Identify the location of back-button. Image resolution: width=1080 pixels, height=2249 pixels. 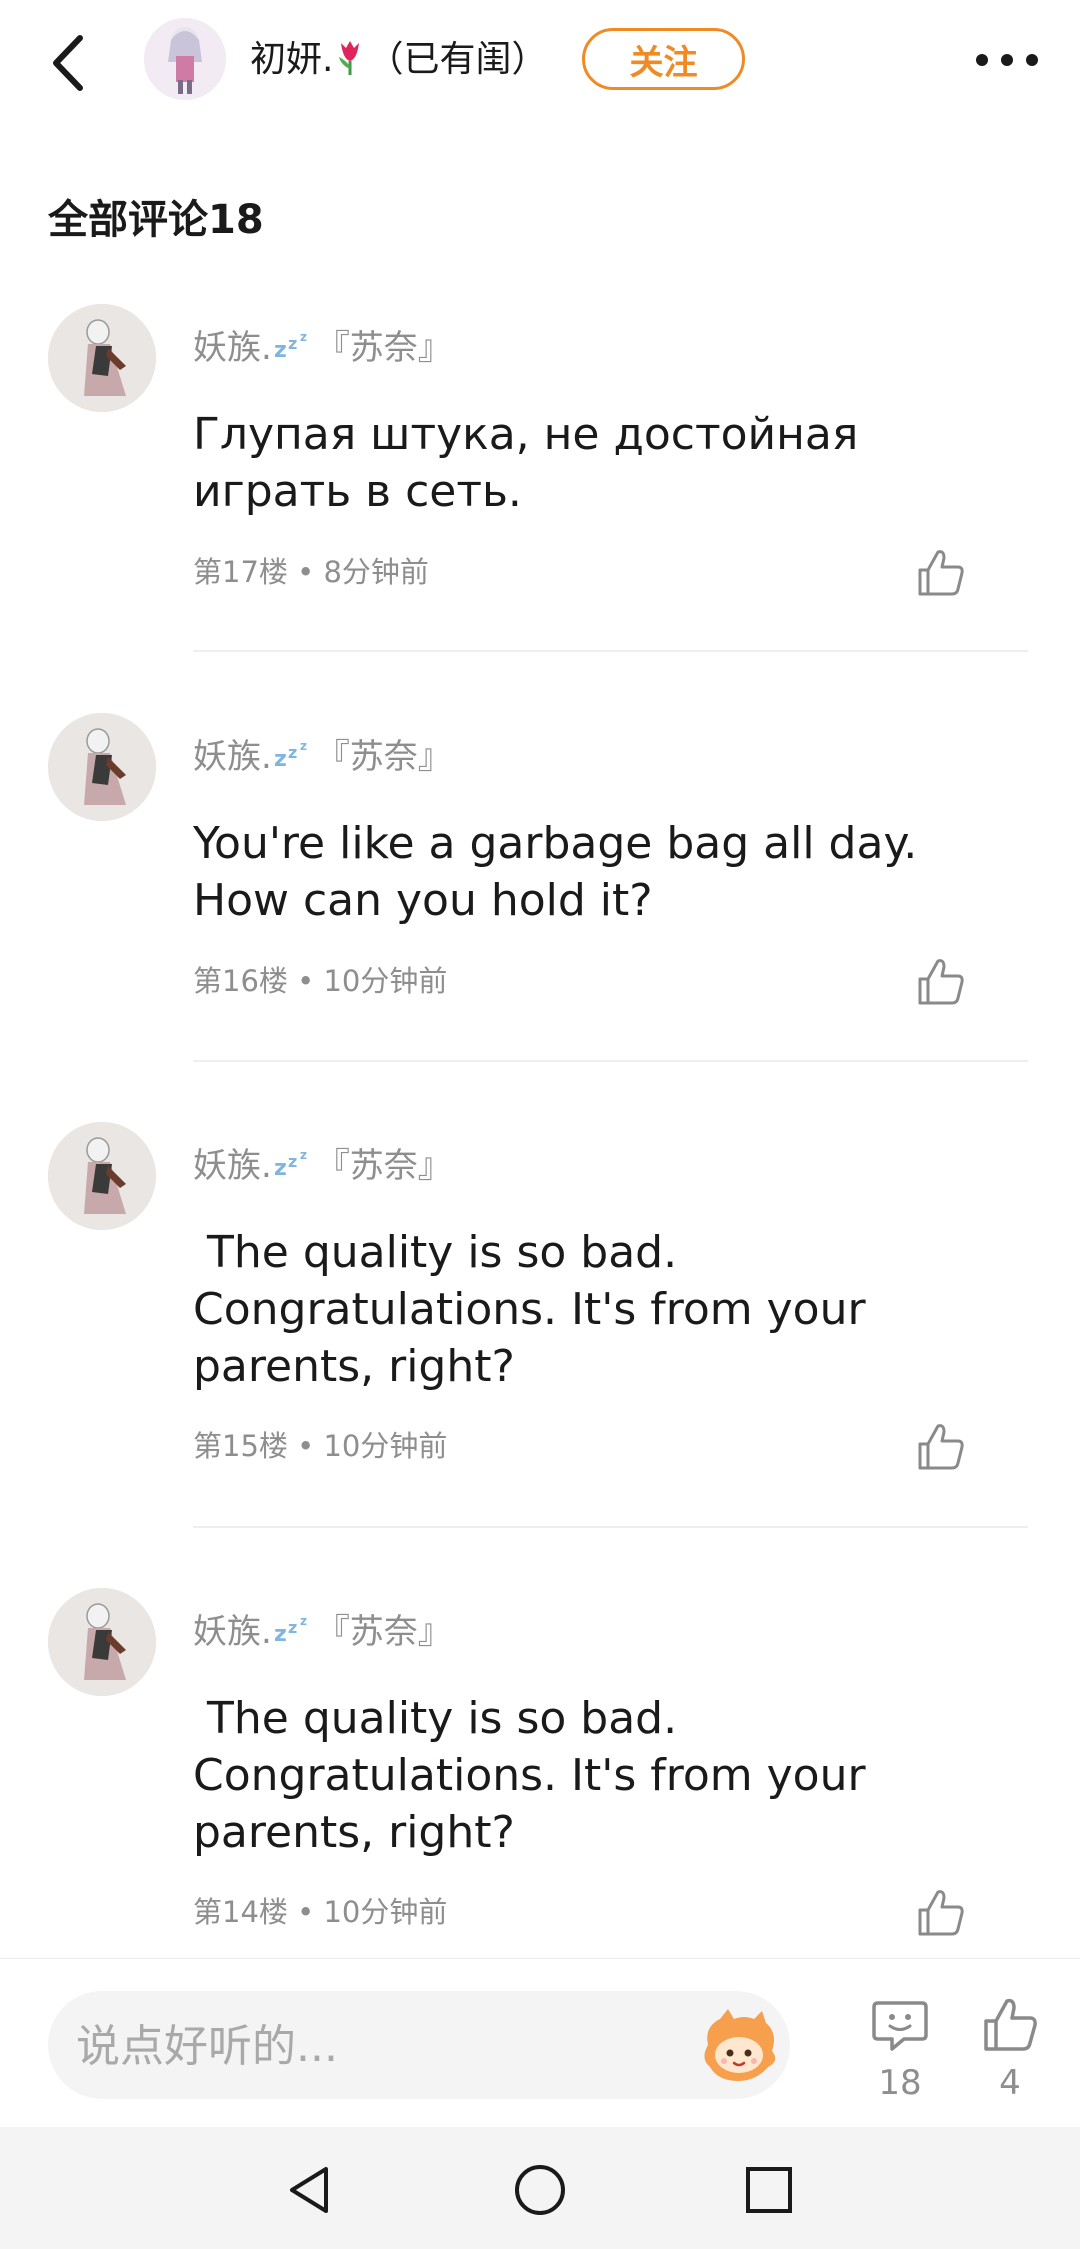
(70, 63).